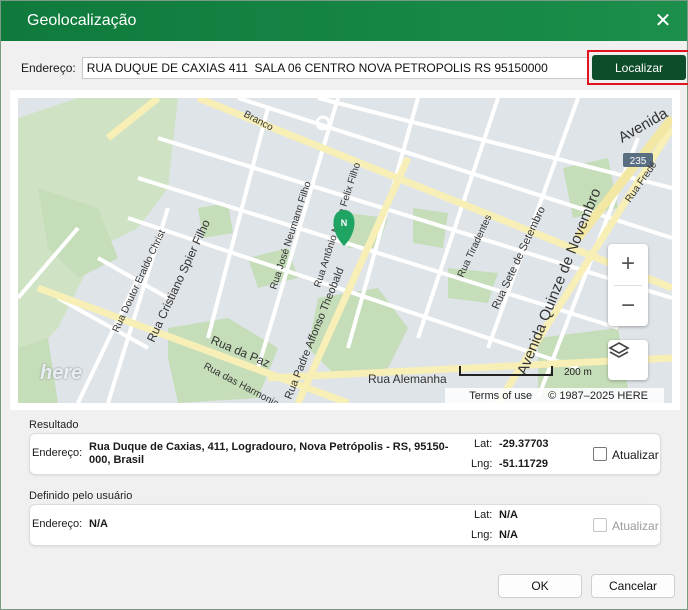 The width and height of the screenshot is (688, 610). I want to click on result-lng-value: -51.11729, so click(523, 464).